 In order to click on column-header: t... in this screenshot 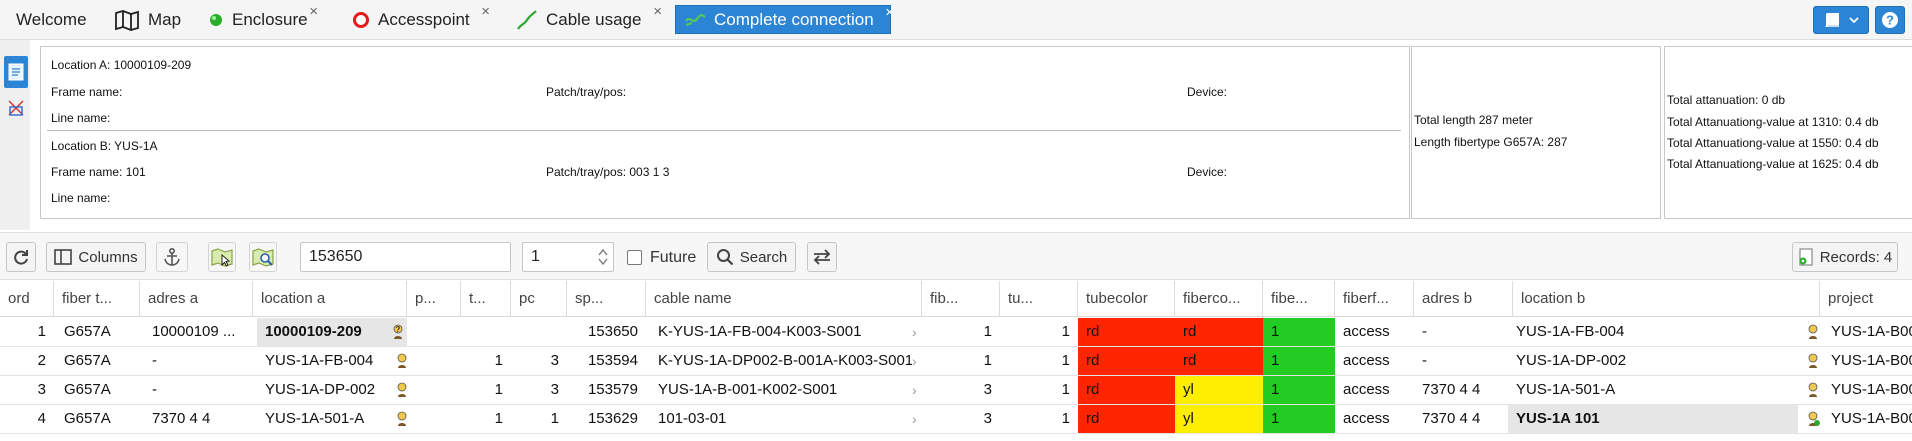, I will do `click(486, 299)`.